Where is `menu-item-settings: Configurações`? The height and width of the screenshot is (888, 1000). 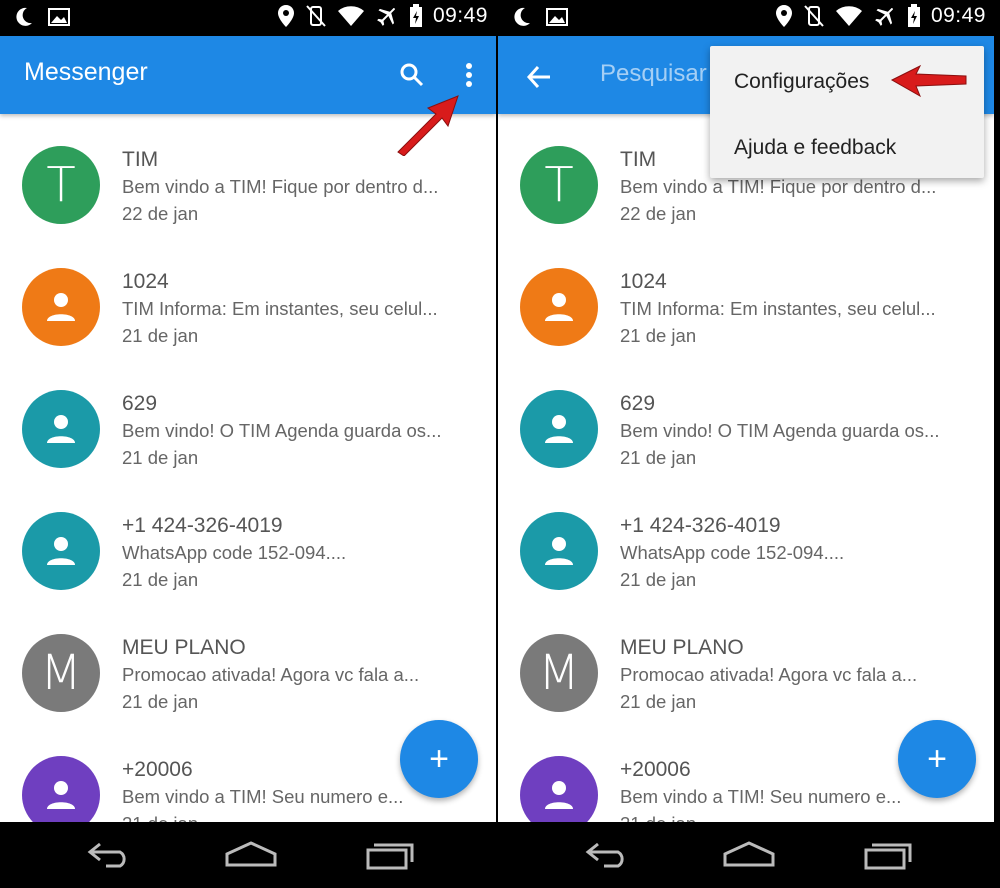
menu-item-settings: Configurações is located at coordinates (801, 82).